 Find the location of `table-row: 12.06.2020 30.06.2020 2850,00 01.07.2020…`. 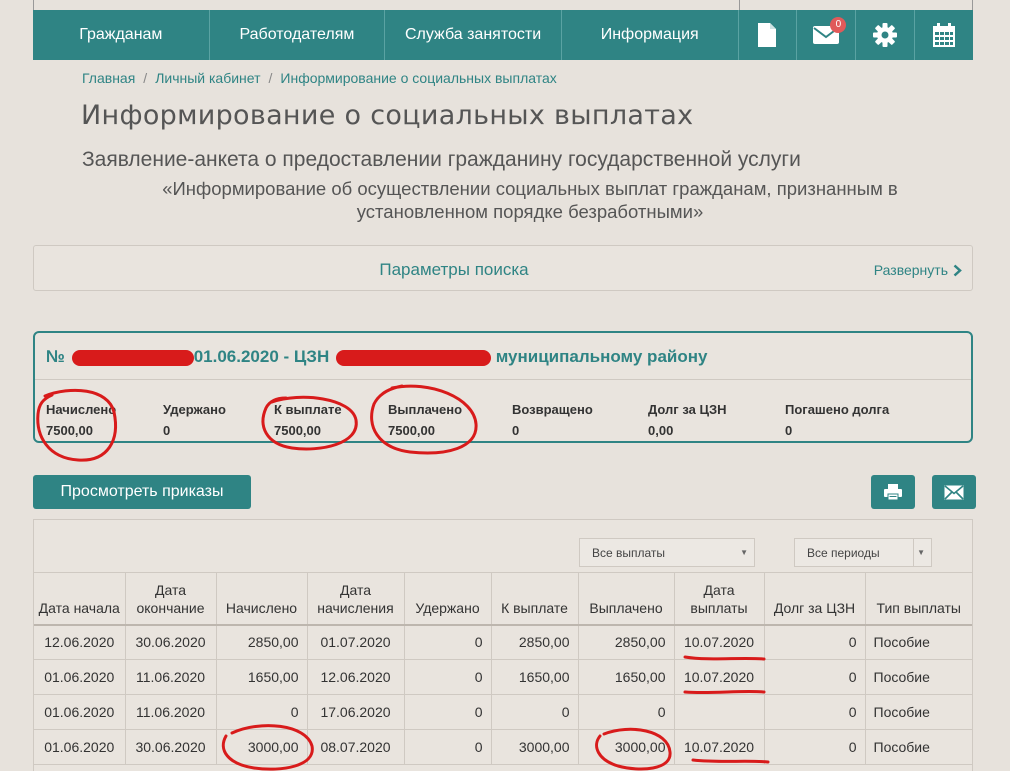

table-row: 12.06.2020 30.06.2020 2850,00 01.07.2020… is located at coordinates (503, 642).